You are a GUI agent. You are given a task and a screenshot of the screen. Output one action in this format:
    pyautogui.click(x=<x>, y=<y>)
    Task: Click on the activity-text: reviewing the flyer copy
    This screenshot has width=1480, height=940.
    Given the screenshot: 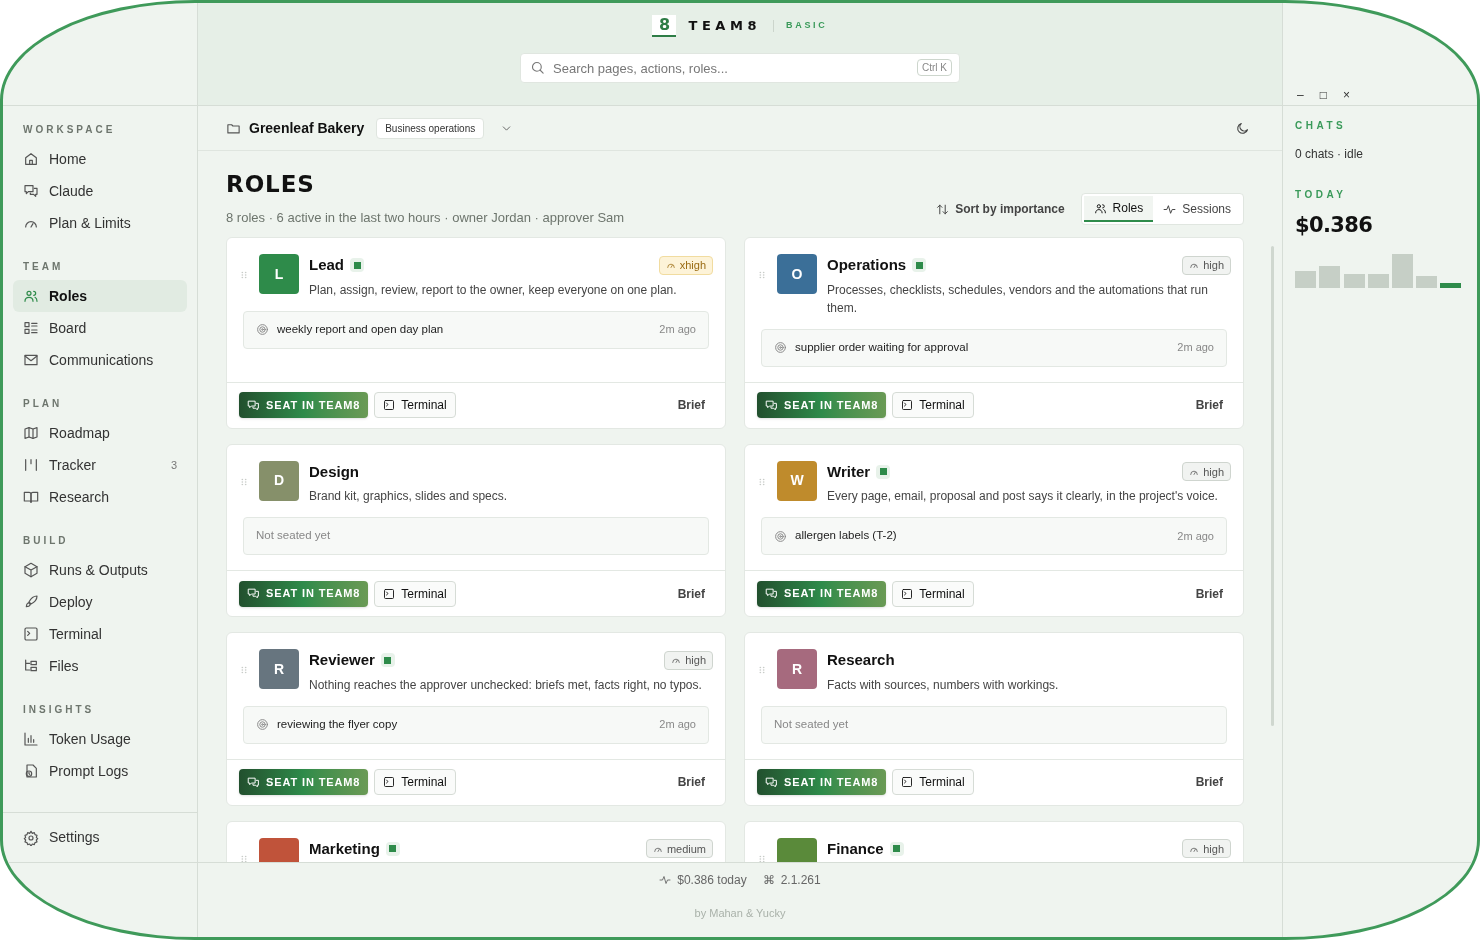 What is the action you would take?
    pyautogui.click(x=338, y=724)
    